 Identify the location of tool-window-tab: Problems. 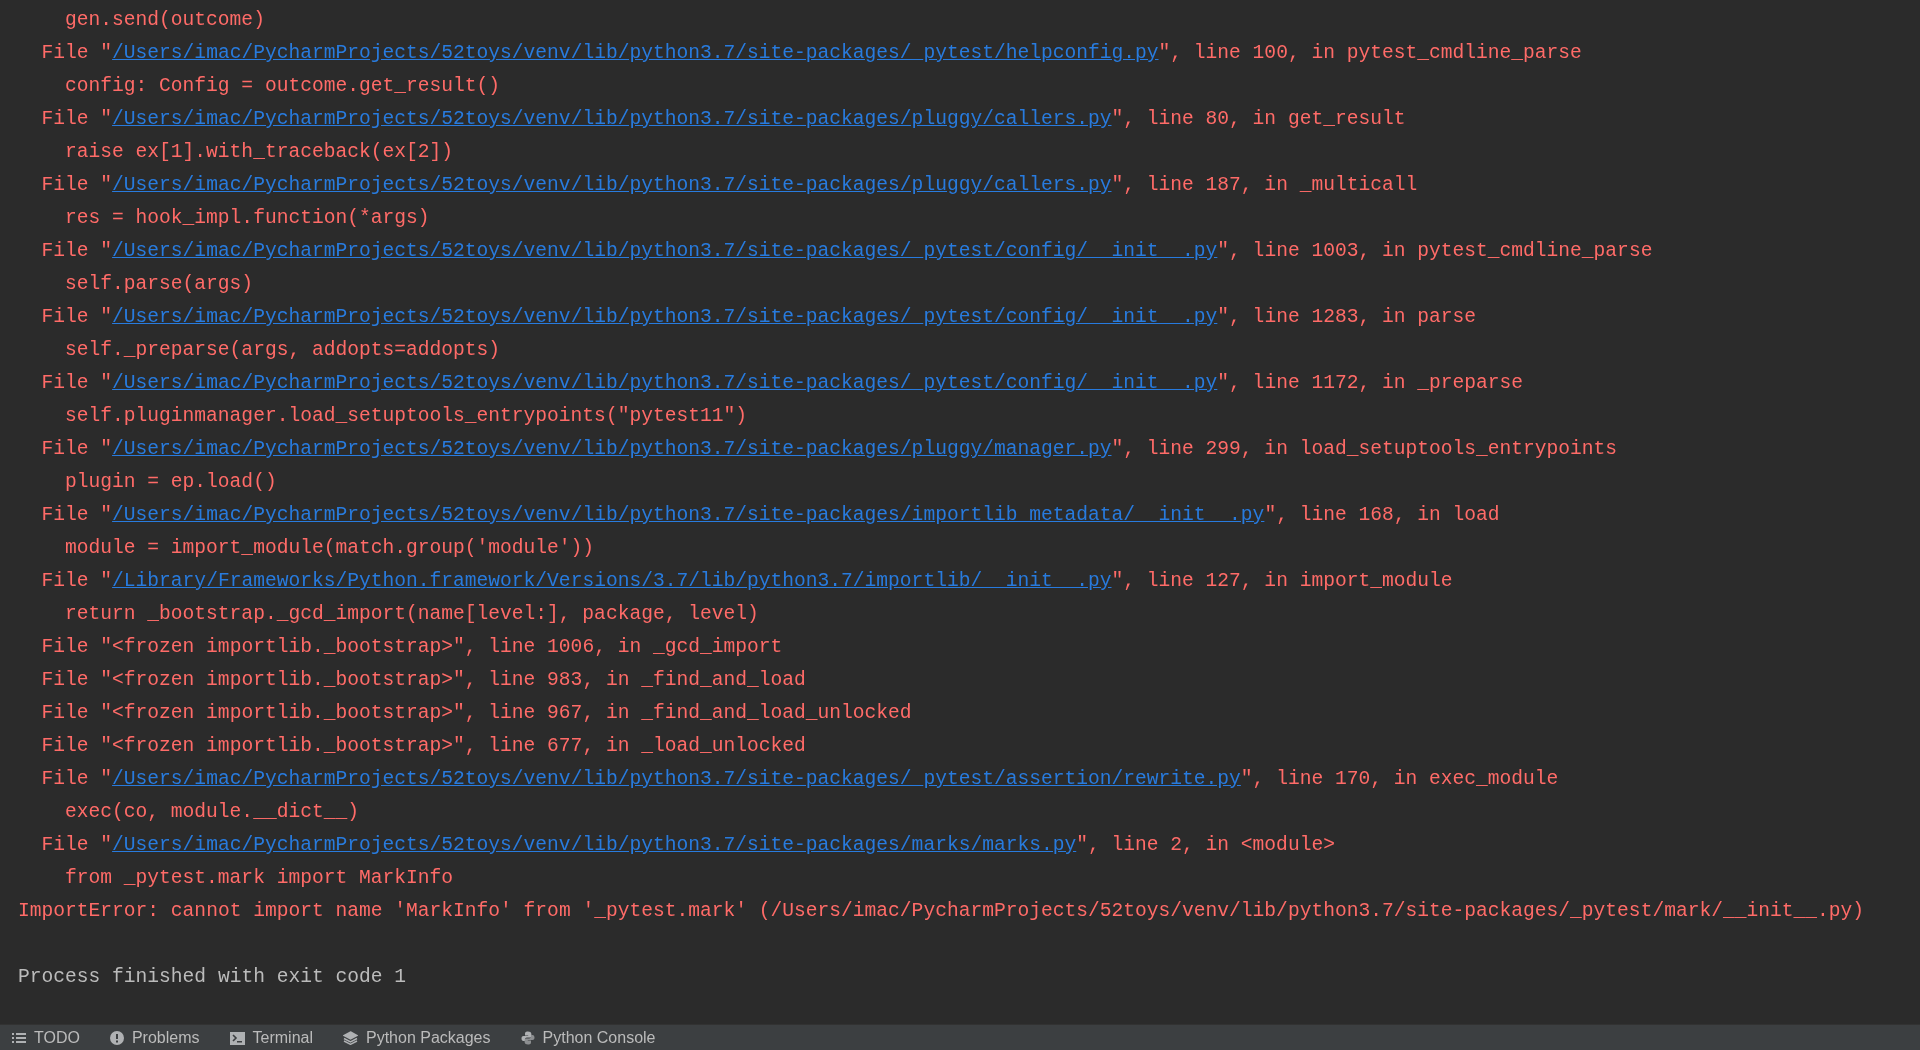
(154, 1038).